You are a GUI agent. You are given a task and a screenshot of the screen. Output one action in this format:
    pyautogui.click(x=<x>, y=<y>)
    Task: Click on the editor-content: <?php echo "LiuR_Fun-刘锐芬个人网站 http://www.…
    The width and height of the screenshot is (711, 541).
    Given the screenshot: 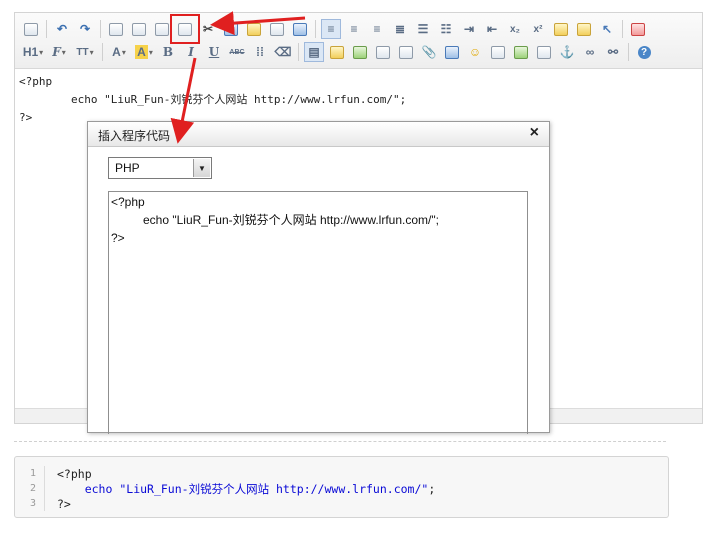 What is the action you would take?
    pyautogui.click(x=212, y=100)
    